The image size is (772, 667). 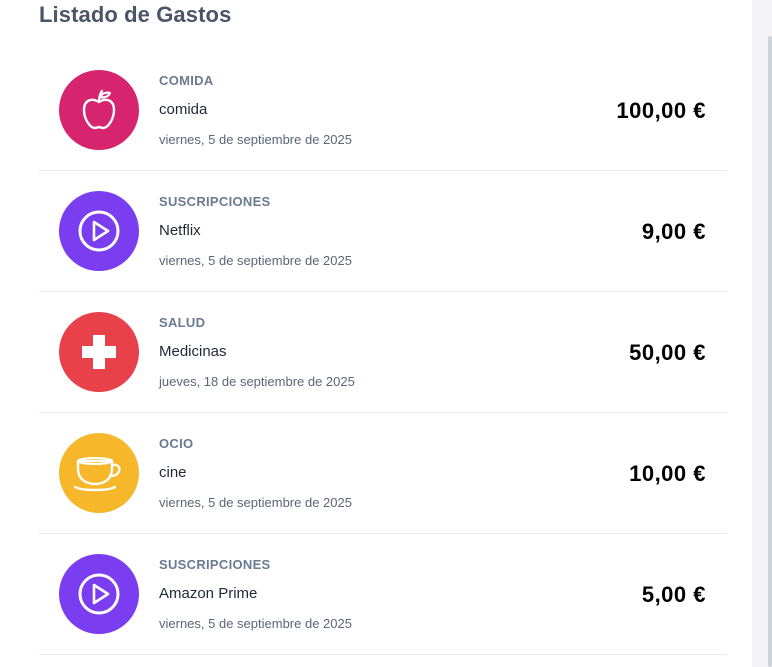 I want to click on expense-description: cine, so click(x=173, y=472).